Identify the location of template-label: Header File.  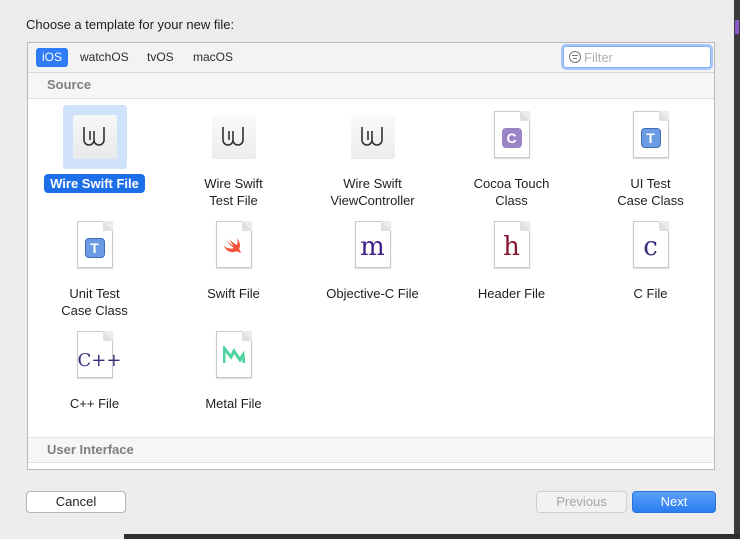
(511, 293).